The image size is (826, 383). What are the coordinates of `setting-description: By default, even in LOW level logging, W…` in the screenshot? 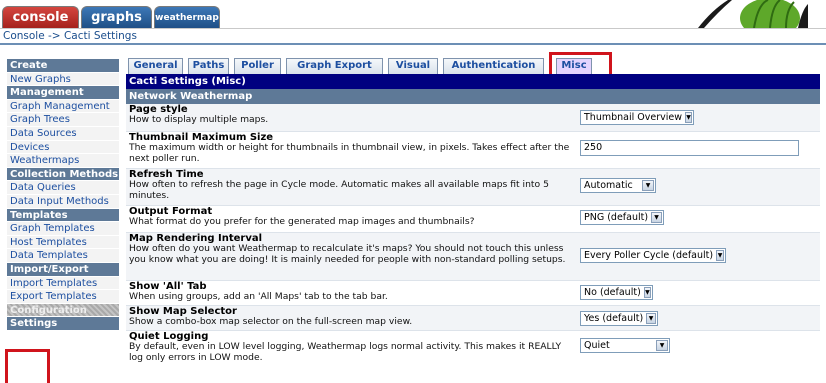 It's located at (345, 352).